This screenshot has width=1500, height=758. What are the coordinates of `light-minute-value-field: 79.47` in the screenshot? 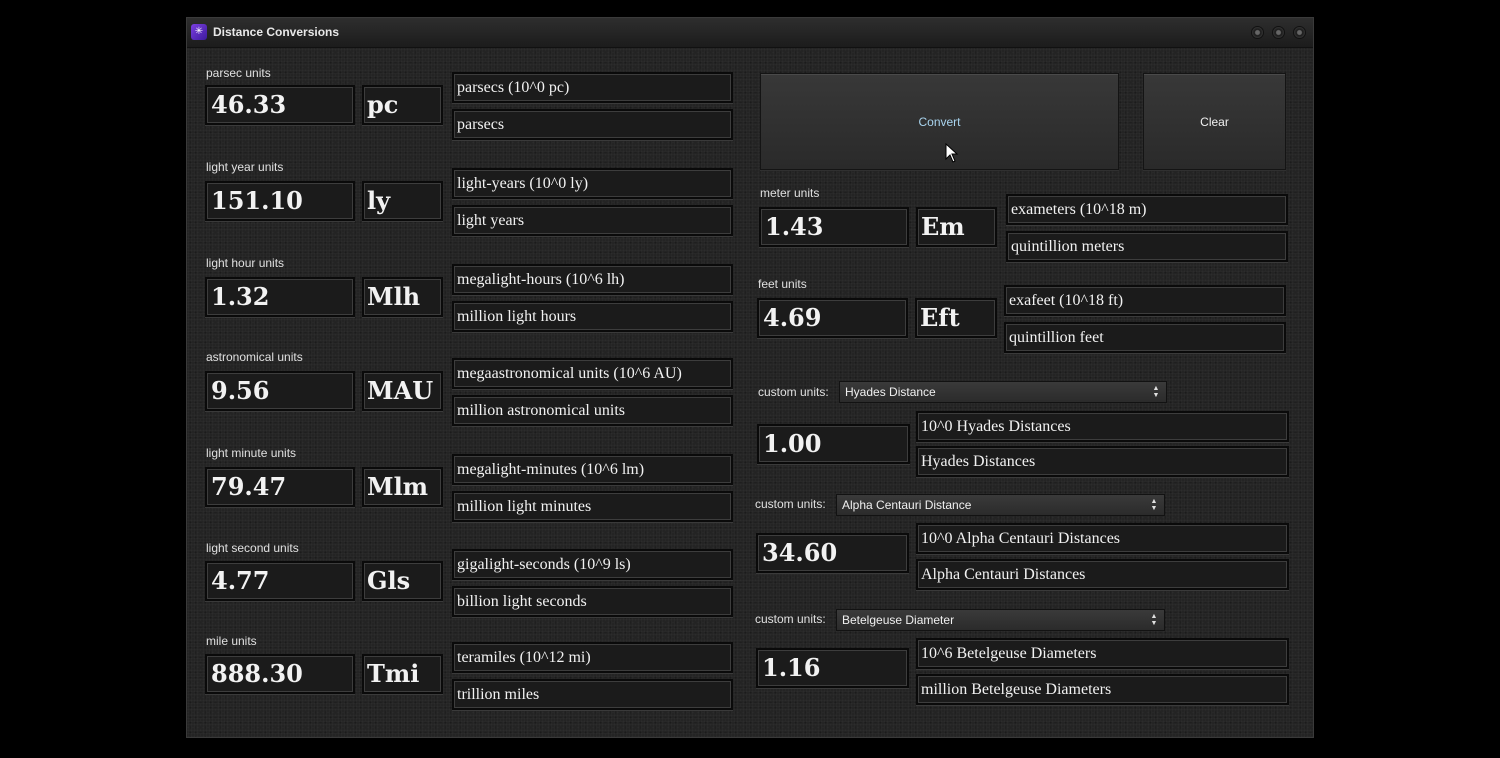 It's located at (280, 487).